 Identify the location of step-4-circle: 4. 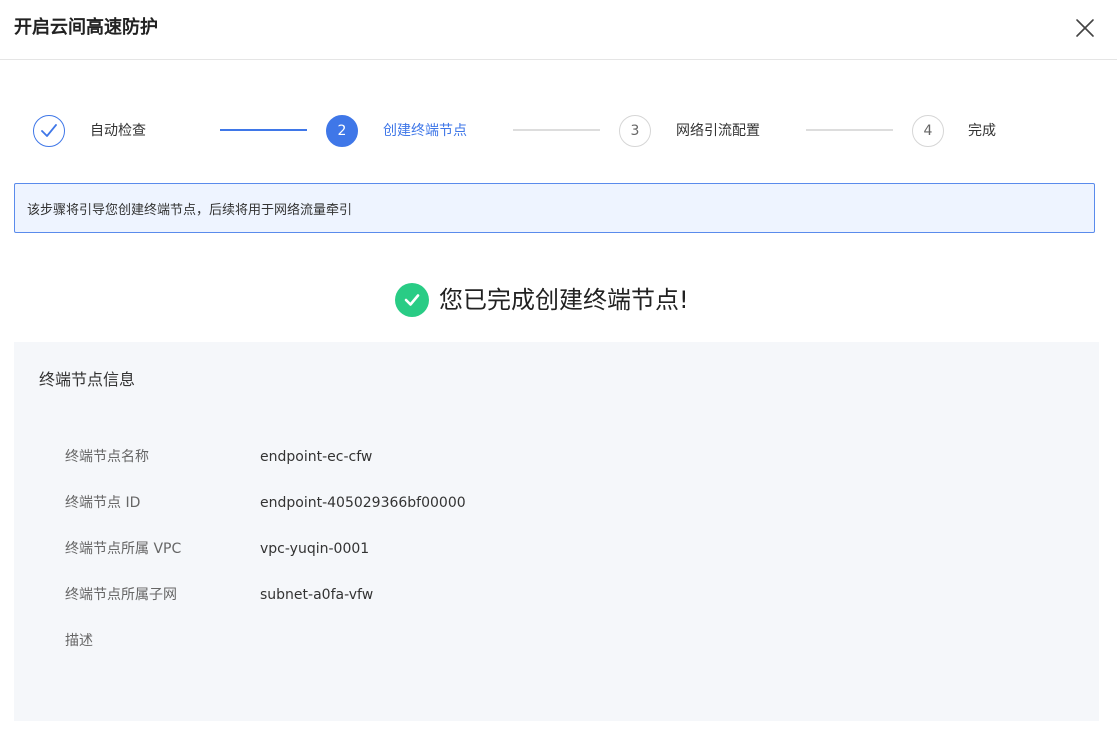
(928, 131).